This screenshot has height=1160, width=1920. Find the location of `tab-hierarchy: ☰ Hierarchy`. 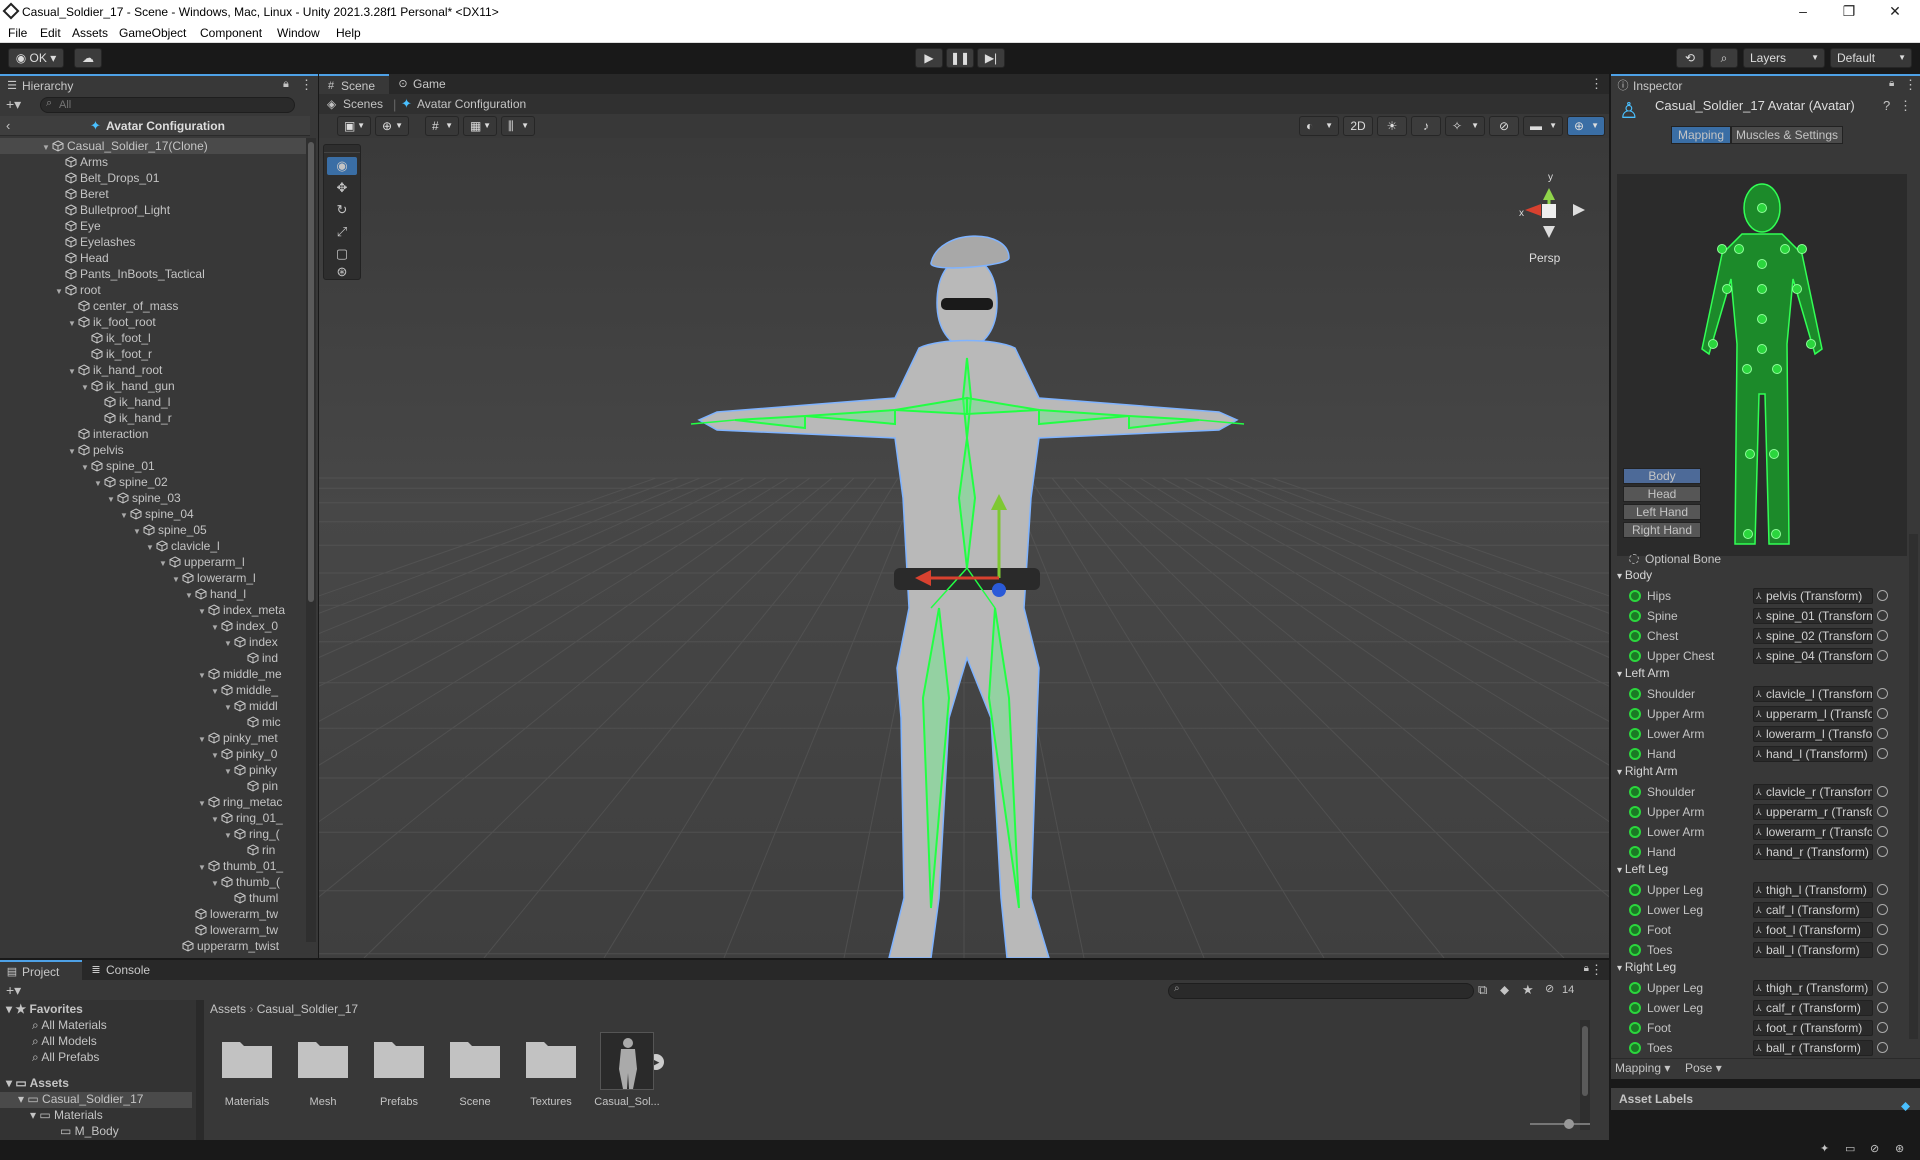

tab-hierarchy: ☰ Hierarchy is located at coordinates (159, 84).